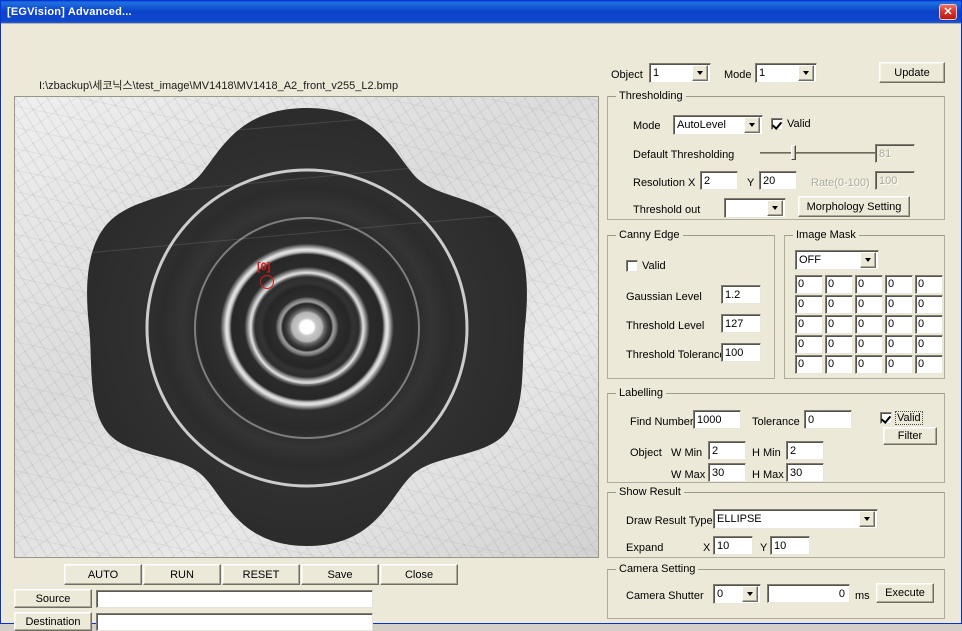 The height and width of the screenshot is (631, 962). What do you see at coordinates (53, 598) in the screenshot?
I see `source-button: Source` at bounding box center [53, 598].